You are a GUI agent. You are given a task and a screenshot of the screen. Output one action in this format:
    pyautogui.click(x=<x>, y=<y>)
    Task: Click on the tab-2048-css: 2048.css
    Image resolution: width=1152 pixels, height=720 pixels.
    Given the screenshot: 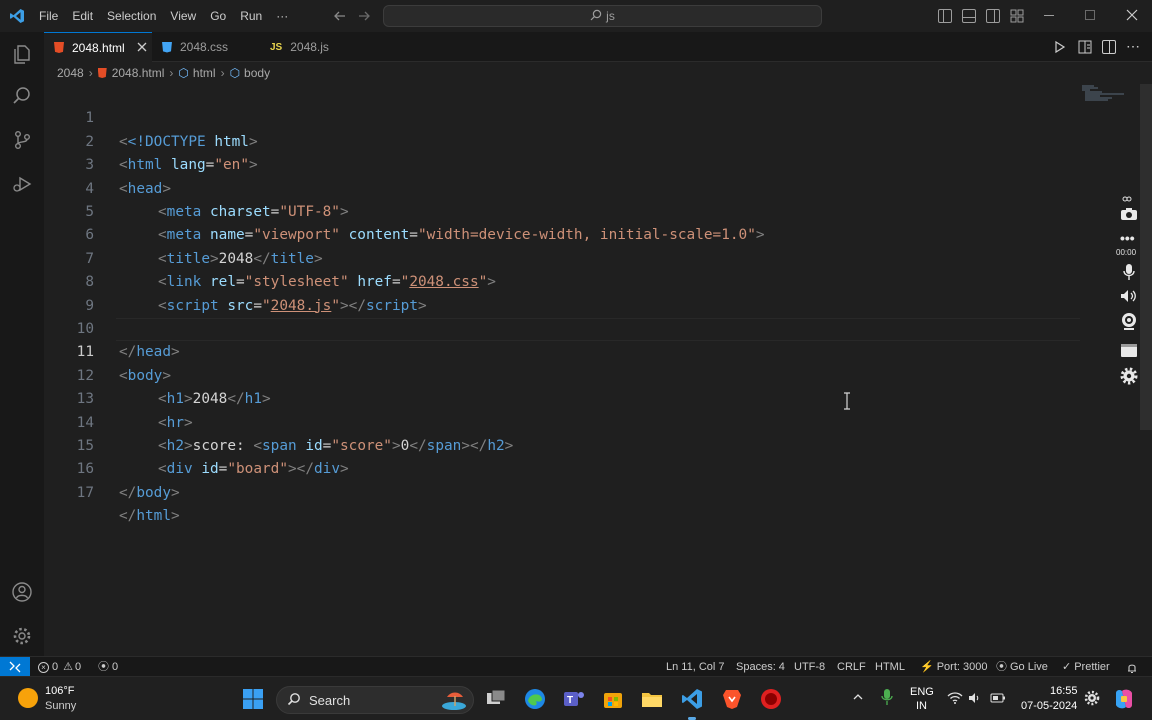 What is the action you would take?
    pyautogui.click(x=206, y=47)
    